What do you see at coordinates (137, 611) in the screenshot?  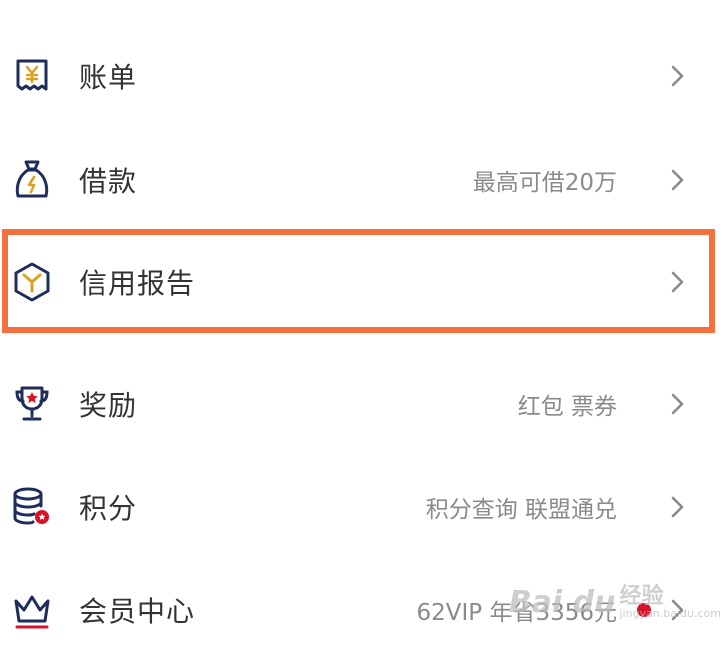 I see `menu-item-label: 会员中心` at bounding box center [137, 611].